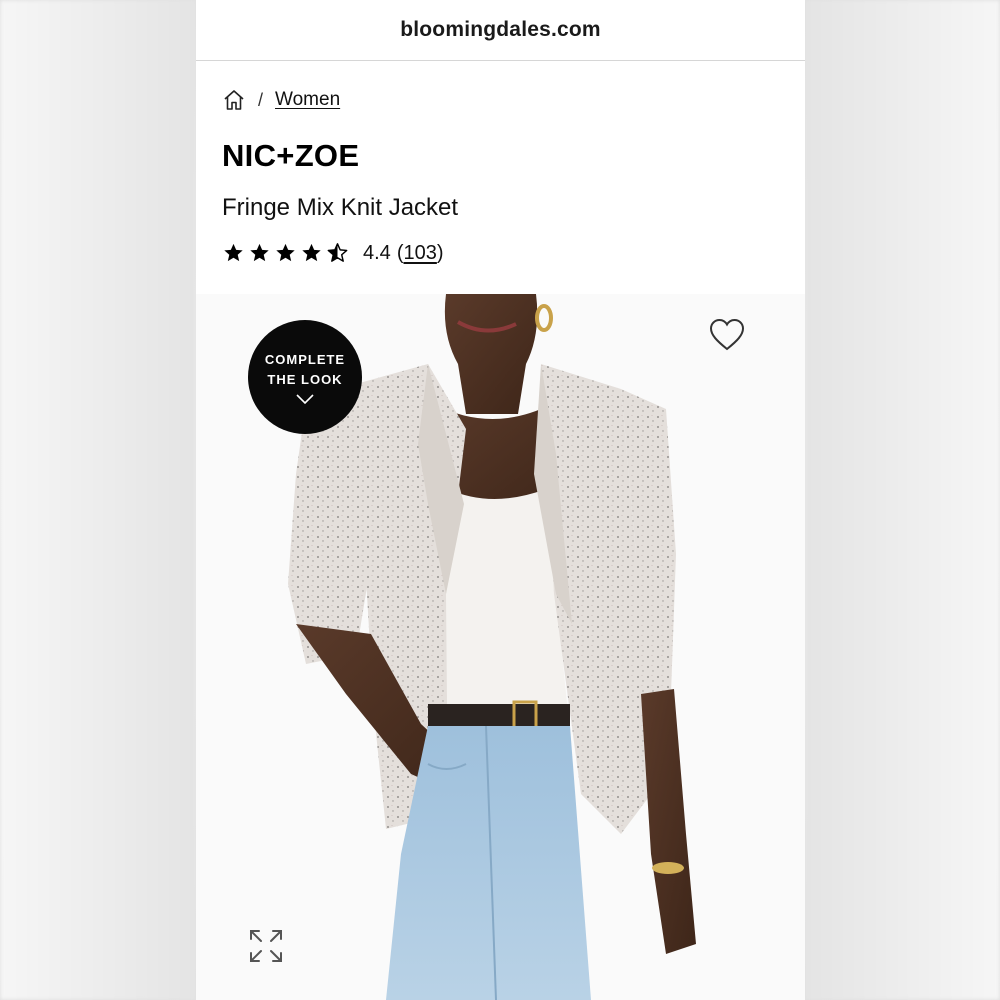 The width and height of the screenshot is (1000, 1000). I want to click on star-rating, so click(285, 253).